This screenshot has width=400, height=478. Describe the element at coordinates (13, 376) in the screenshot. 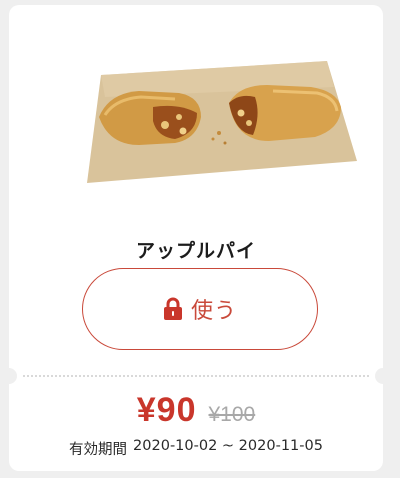

I see `ticket-notch-left` at that location.